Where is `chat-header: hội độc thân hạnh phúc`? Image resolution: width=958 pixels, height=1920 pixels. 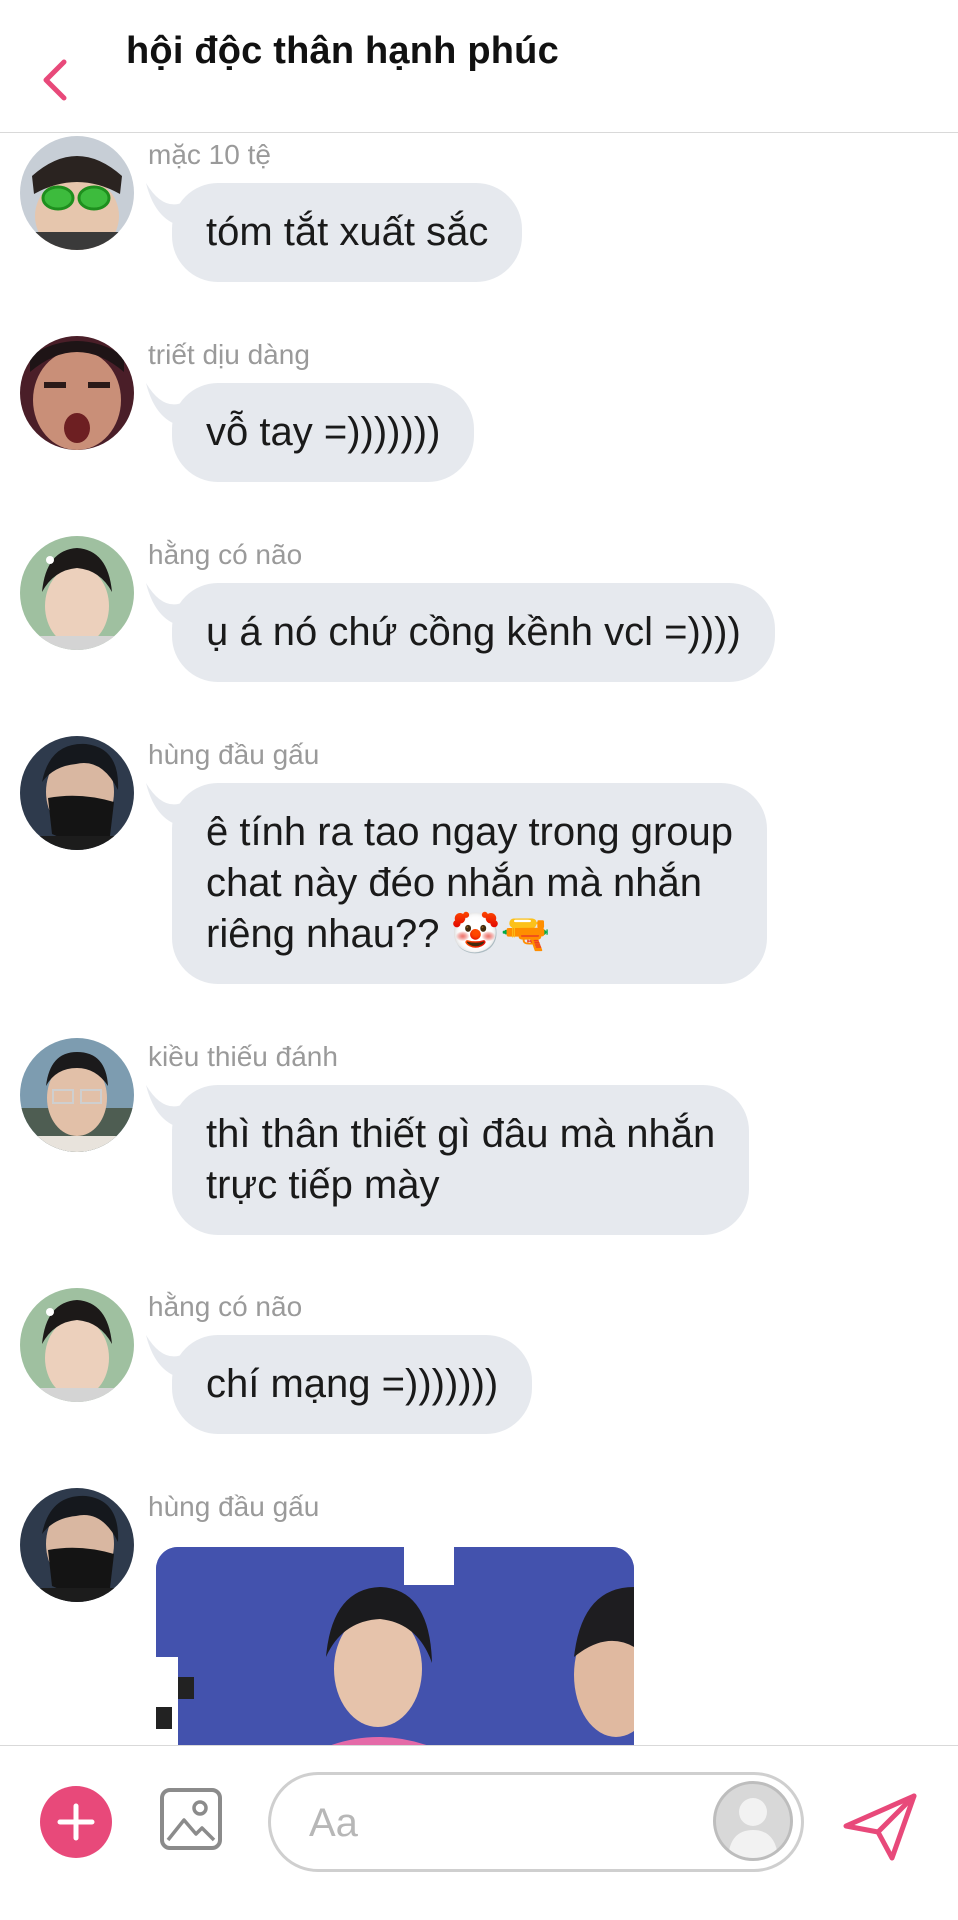
chat-header: hội độc thân hạnh phúc is located at coordinates (479, 66).